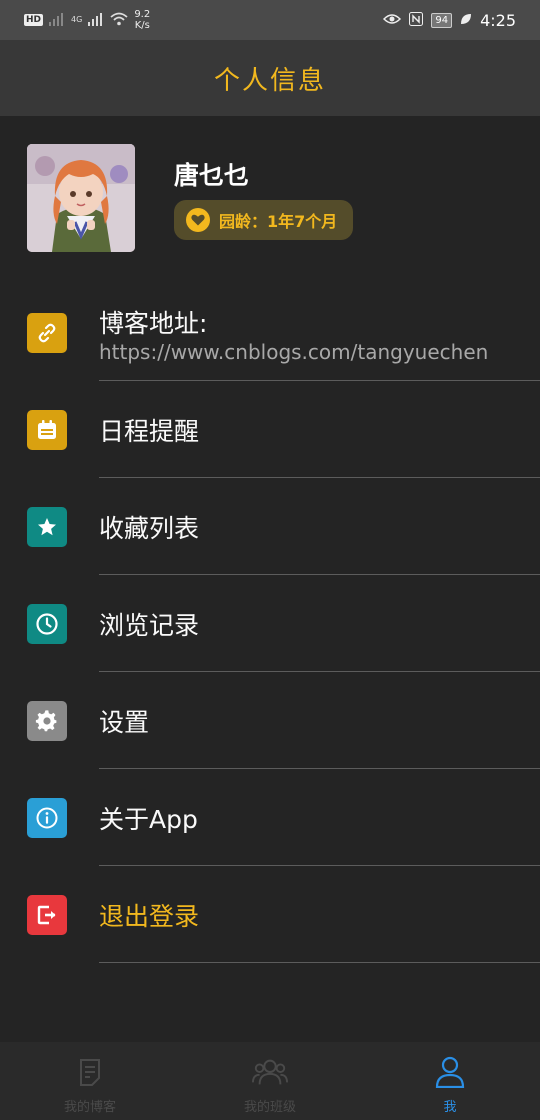 This screenshot has height=1120, width=540. I want to click on hd-indicator: HD, so click(34, 20).